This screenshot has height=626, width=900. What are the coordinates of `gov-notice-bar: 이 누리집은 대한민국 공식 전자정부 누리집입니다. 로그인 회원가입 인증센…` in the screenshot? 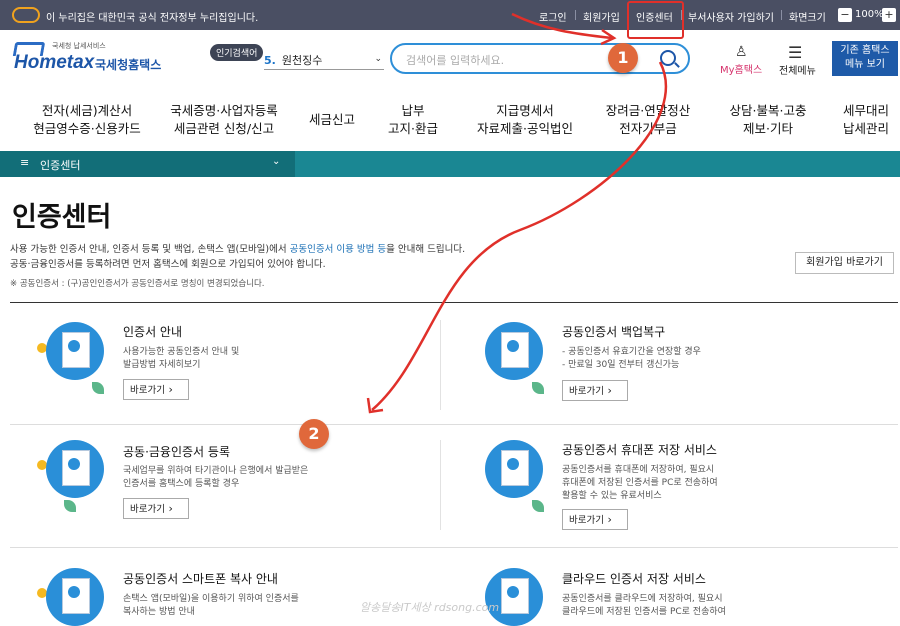 It's located at (450, 15).